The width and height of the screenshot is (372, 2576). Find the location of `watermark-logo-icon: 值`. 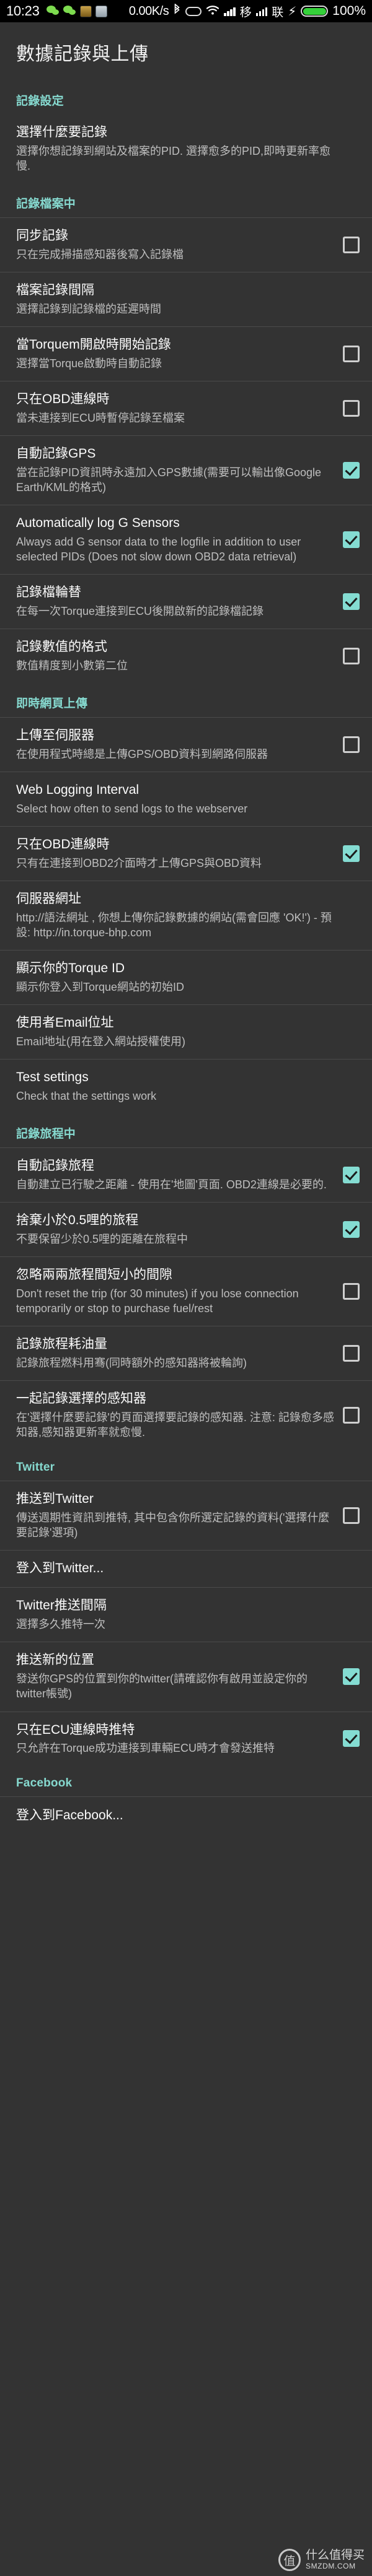

watermark-logo-icon: 值 is located at coordinates (289, 2560).